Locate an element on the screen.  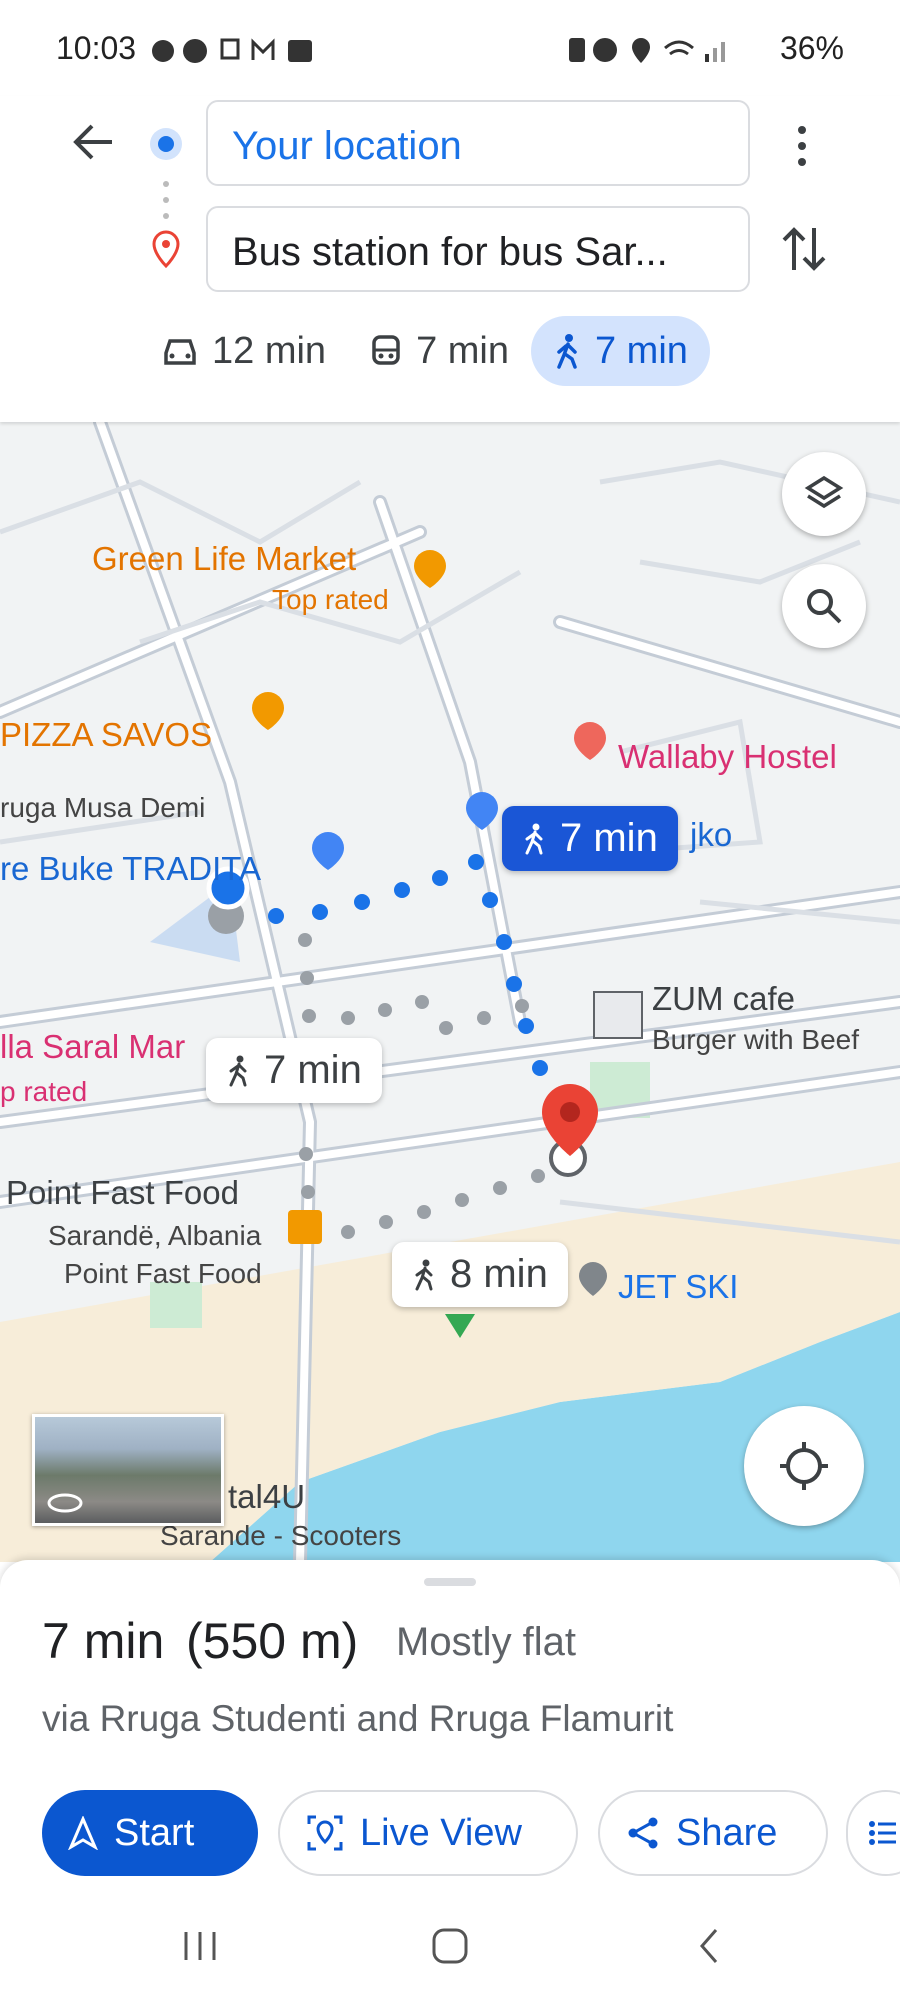
travel-modes: 12 min 7 min 7 min is located at coordinates (425, 351).